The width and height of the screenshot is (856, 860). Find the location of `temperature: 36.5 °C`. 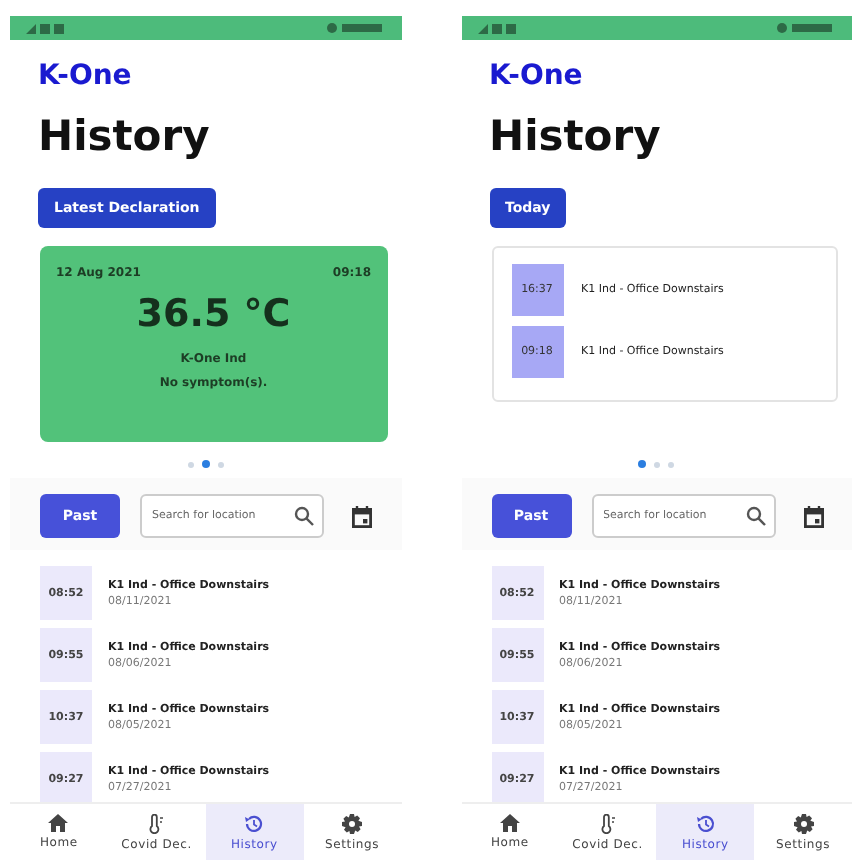

temperature: 36.5 °C is located at coordinates (213, 314).